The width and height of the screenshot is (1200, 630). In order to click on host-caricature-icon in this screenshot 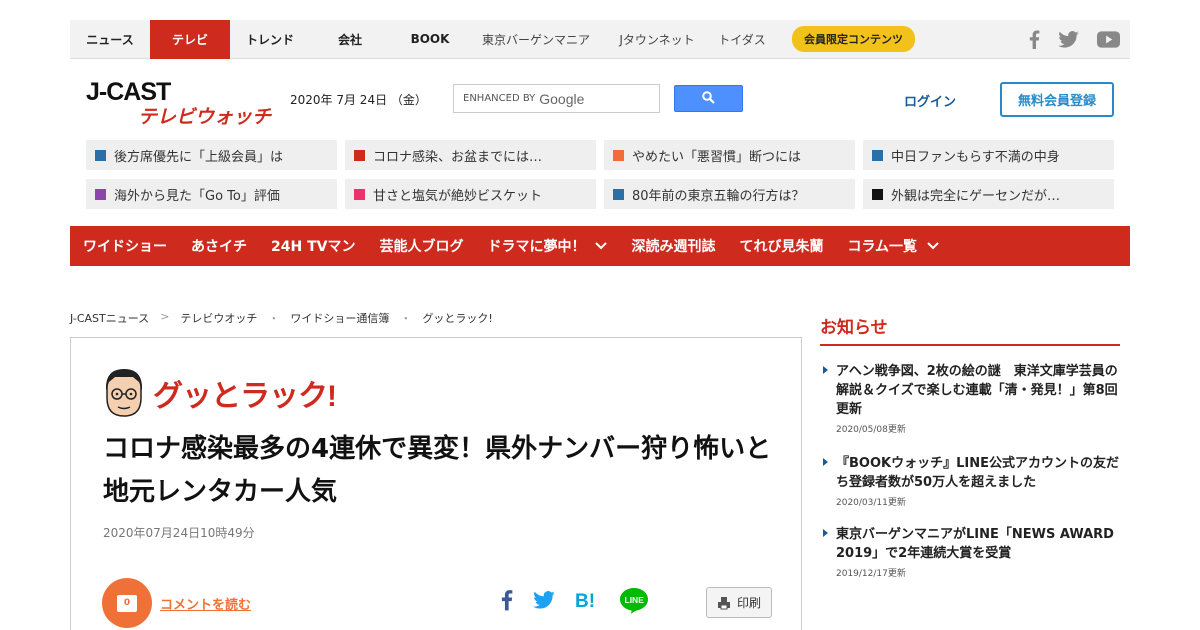, I will do `click(124, 393)`.